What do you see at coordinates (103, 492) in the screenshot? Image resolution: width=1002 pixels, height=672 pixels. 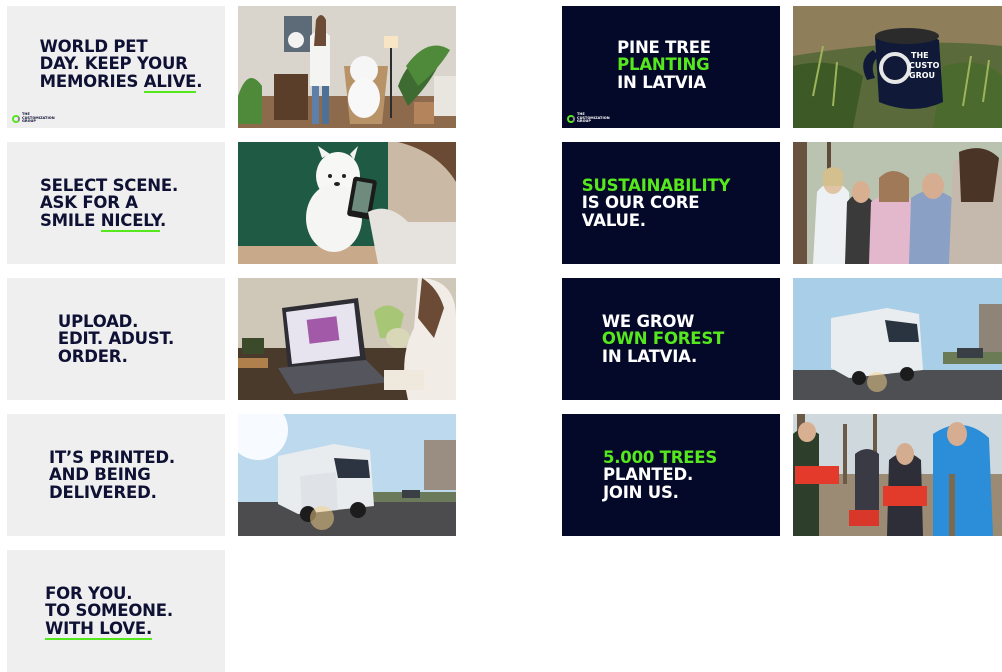 I see `slide-line: DELIVERED.` at bounding box center [103, 492].